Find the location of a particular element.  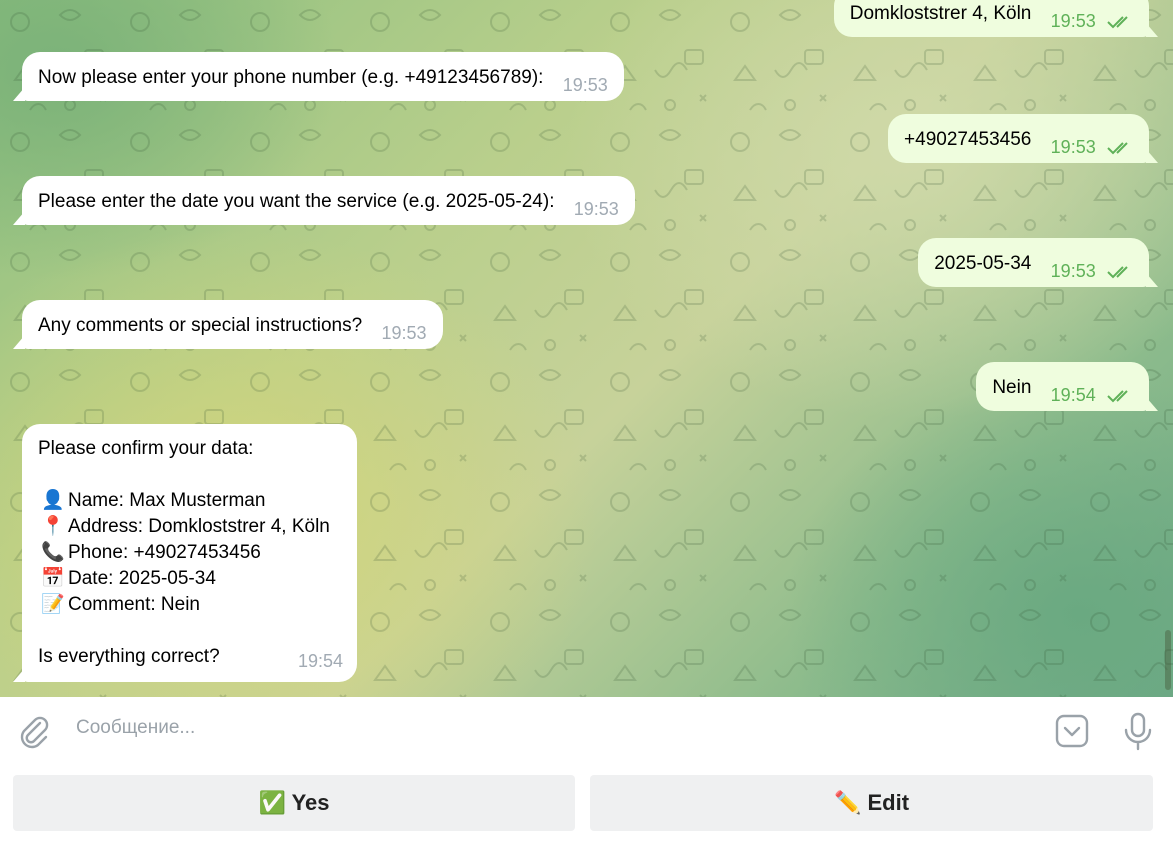

confirm-address-line: 📍 Address: Domkloststrer 4, Köln is located at coordinates (189, 527).